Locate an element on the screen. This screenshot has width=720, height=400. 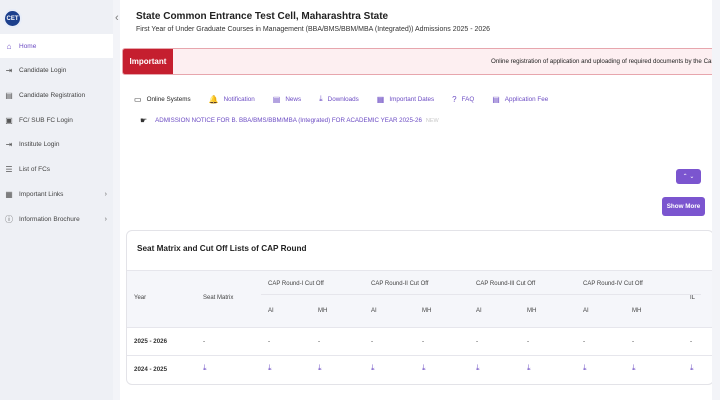
sidebar-item-important-links: ▦ Important Links › is located at coordinates (56, 194).